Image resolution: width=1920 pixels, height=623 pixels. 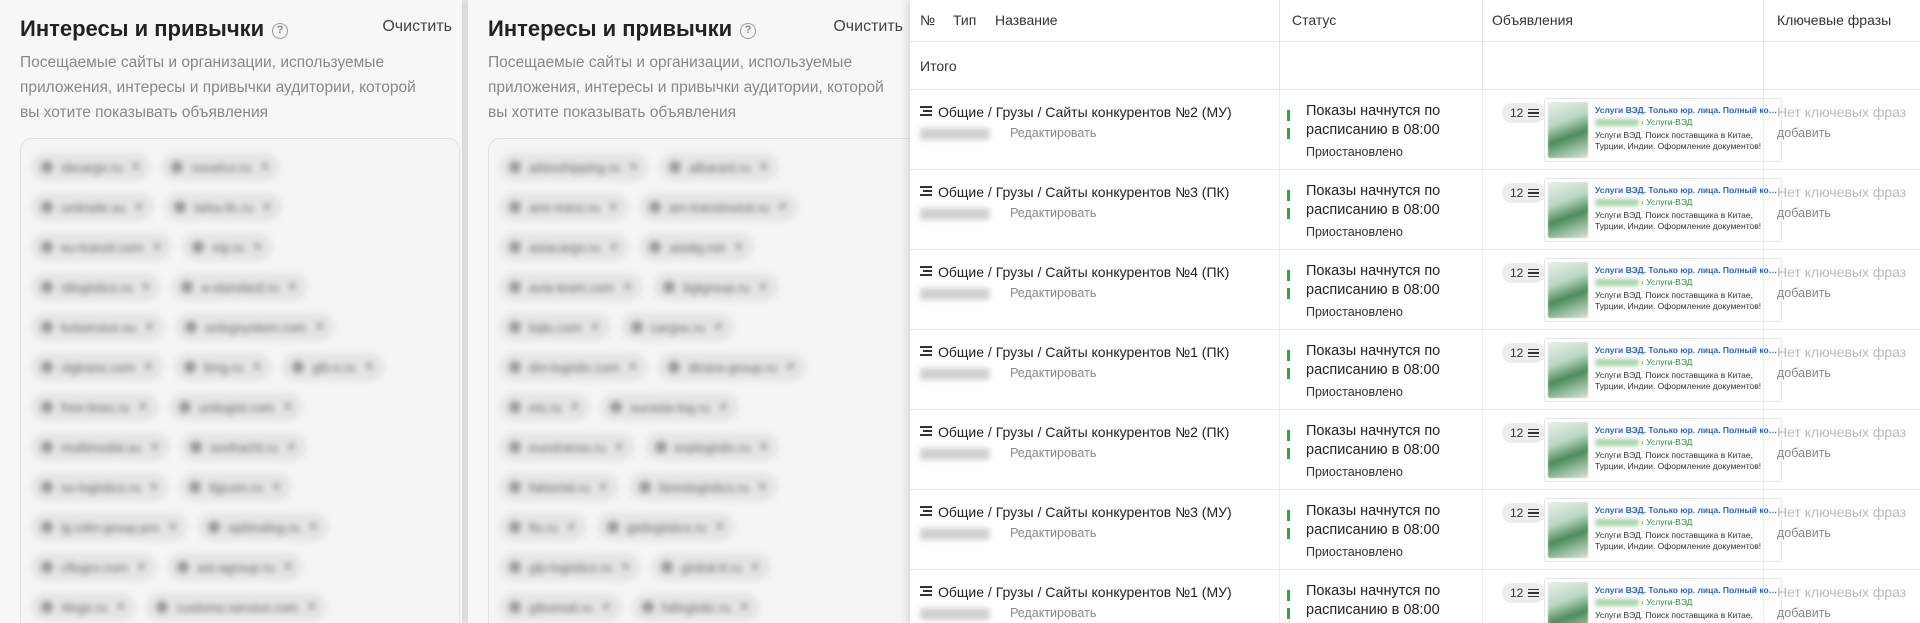 What do you see at coordinates (555, 327) in the screenshot?
I see `interest-tag: bqlu.com ✕` at bounding box center [555, 327].